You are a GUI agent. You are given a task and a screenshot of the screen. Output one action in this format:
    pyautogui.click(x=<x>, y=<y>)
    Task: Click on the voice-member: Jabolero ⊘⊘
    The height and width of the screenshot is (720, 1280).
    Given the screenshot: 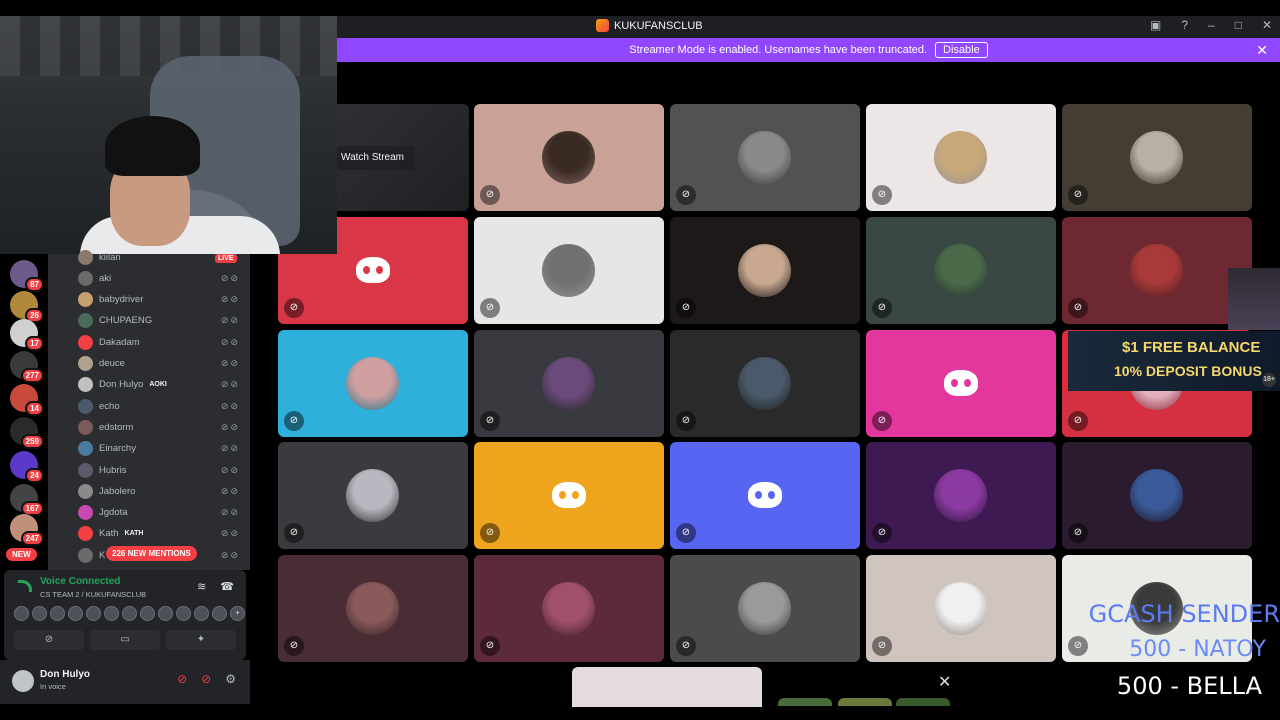 What is the action you would take?
    pyautogui.click(x=159, y=491)
    